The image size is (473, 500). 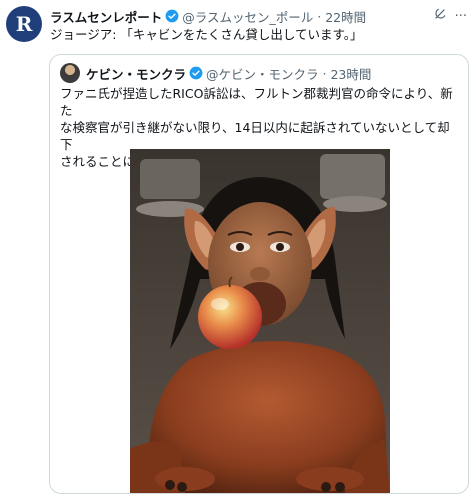 What do you see at coordinates (206, 34) in the screenshot?
I see `tweet-text: ジョージア: 「キャビンをたくさん貸し出しています。」` at bounding box center [206, 34].